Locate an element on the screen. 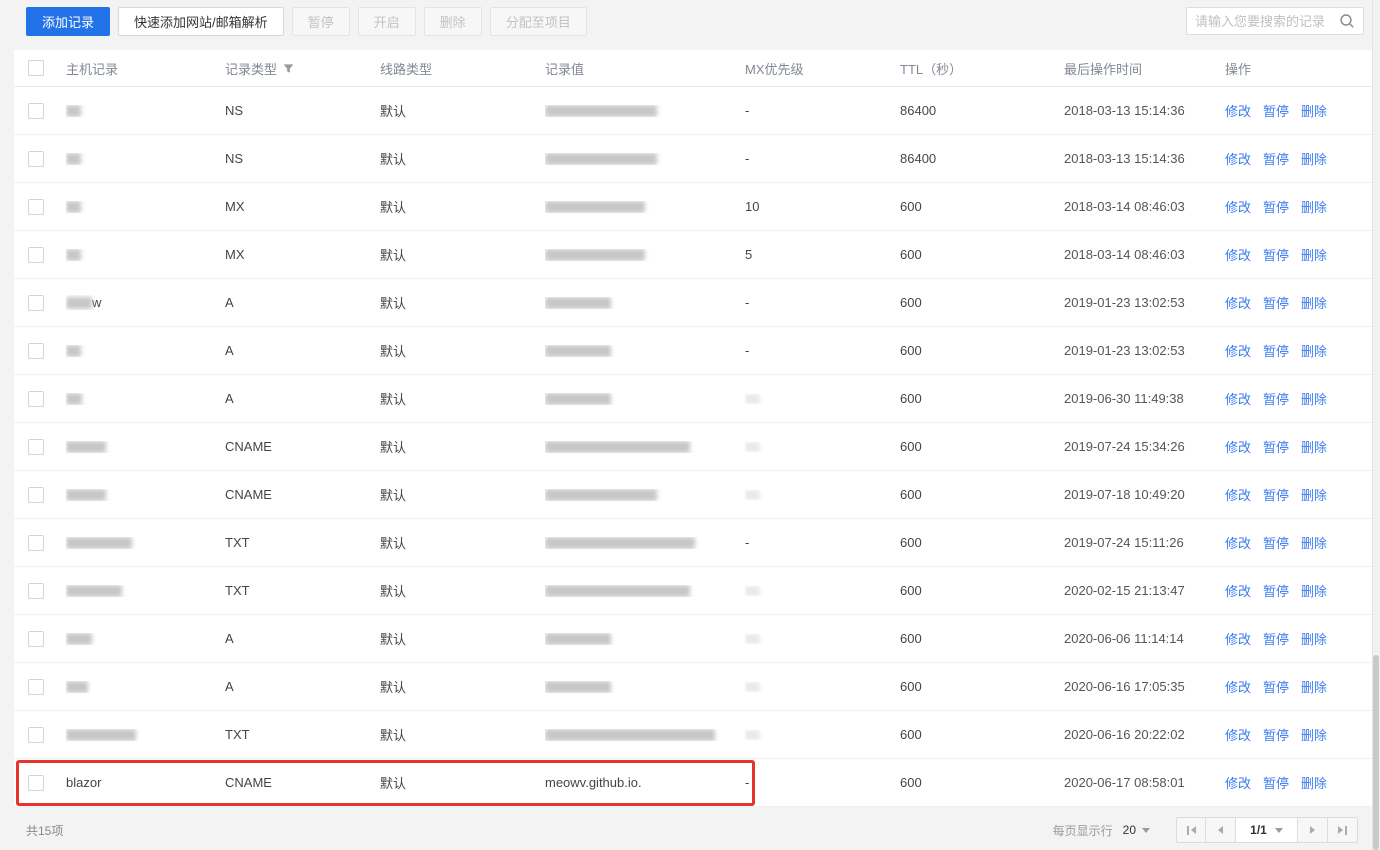  redacted-record-value is located at coordinates (601, 110).